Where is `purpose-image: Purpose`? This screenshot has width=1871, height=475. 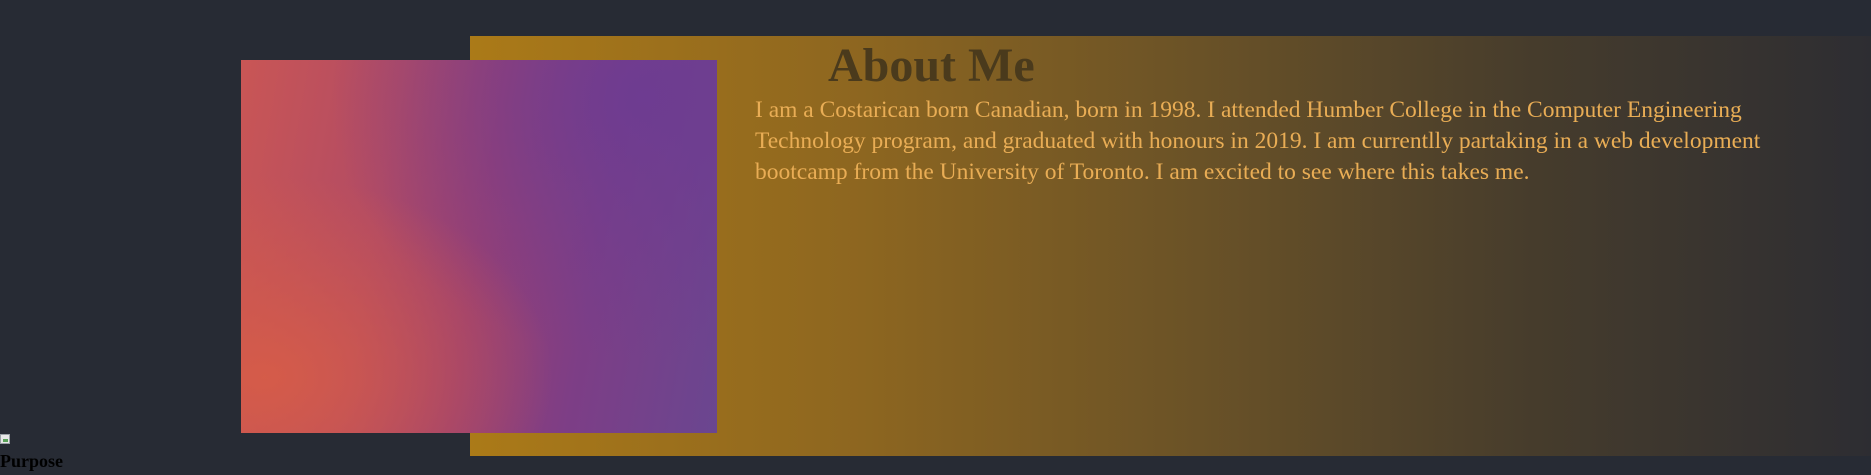
purpose-image: Purpose is located at coordinates (35, 454).